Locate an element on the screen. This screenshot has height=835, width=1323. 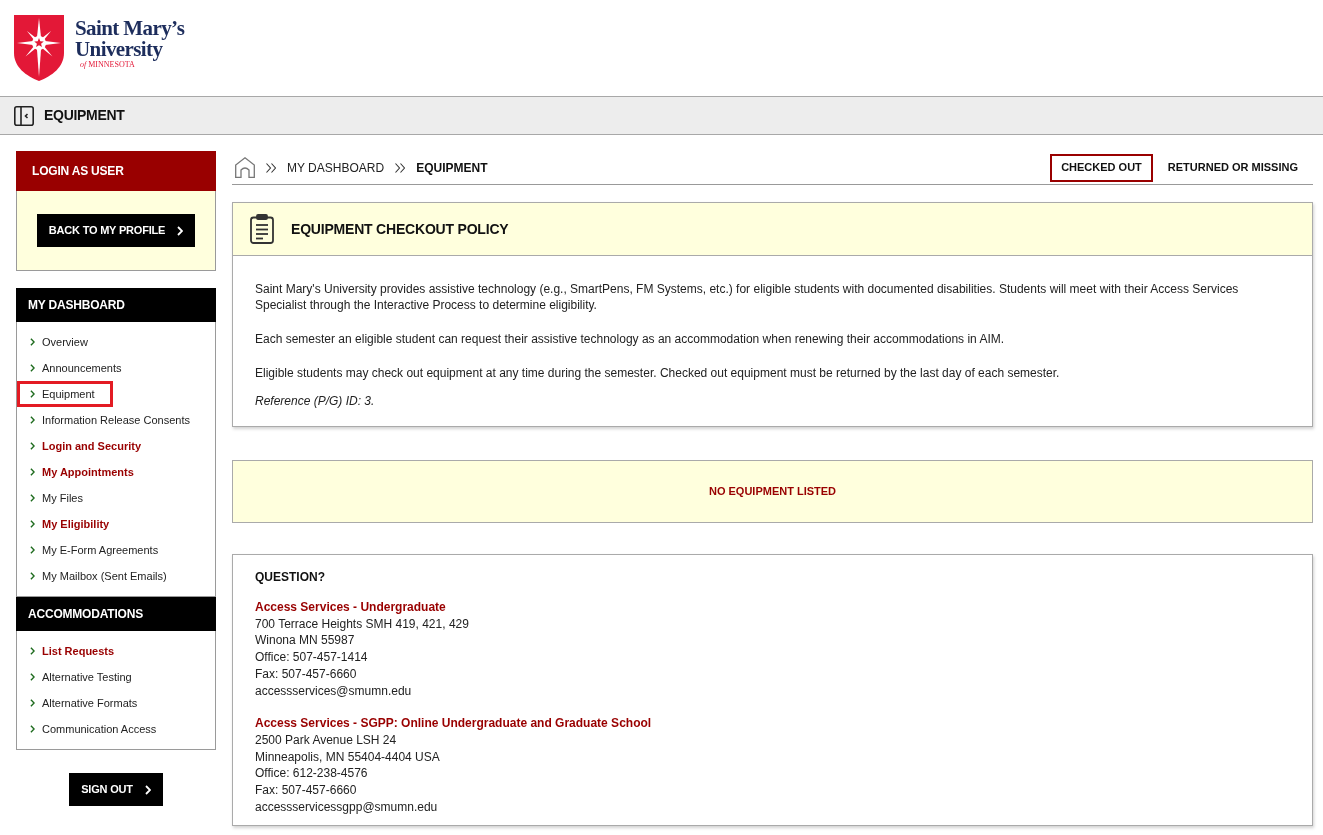
contact-line: Winona MN 55987 is located at coordinates (305, 641).